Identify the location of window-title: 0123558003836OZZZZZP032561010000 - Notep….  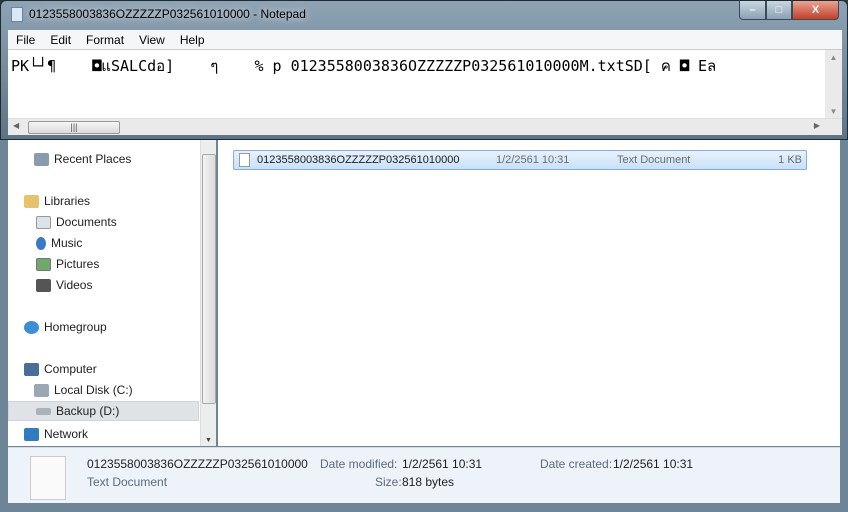
(167, 14).